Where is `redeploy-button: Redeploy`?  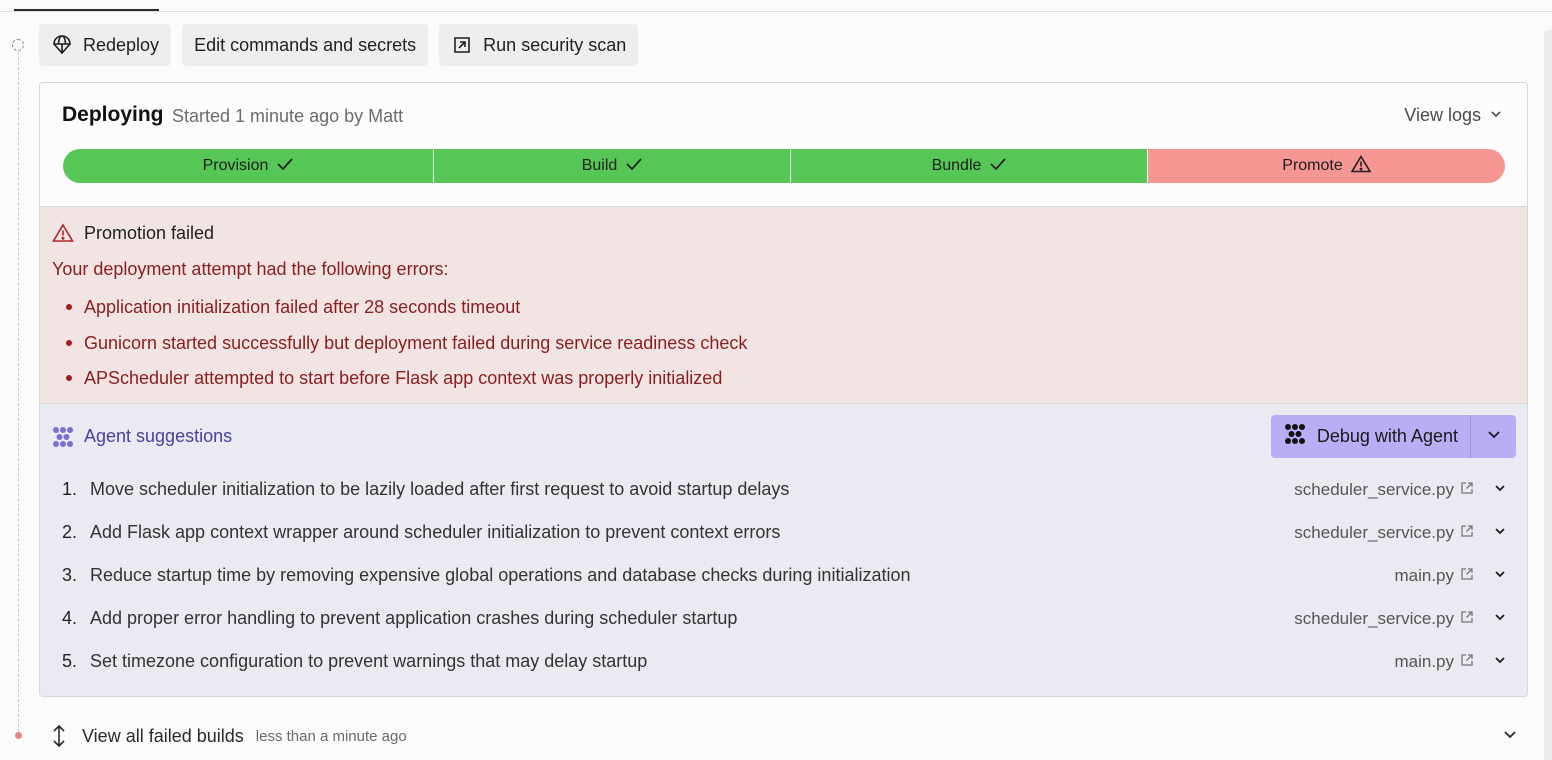
redeploy-button: Redeploy is located at coordinates (105, 45).